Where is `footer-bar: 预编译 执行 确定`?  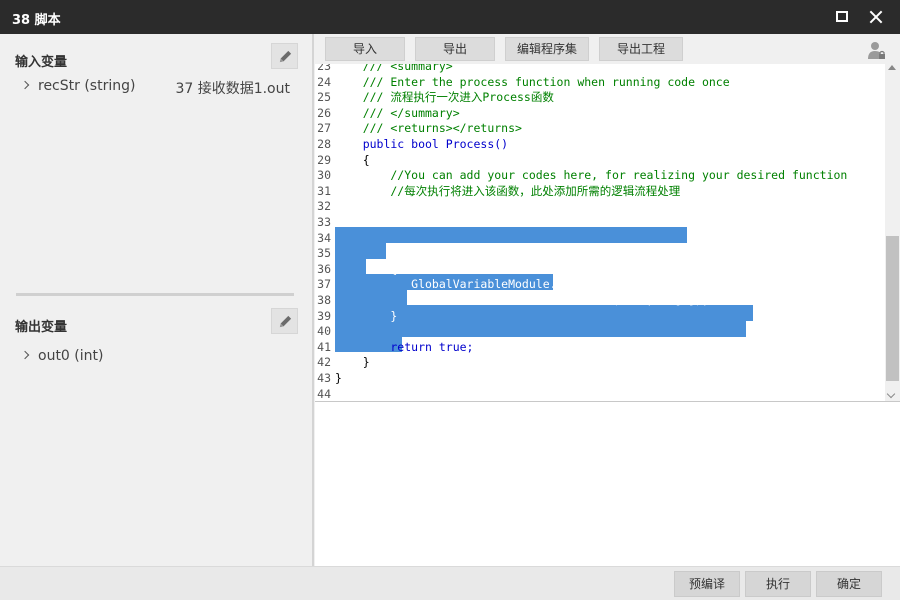
footer-bar: 预编译 执行 确定 is located at coordinates (450, 583).